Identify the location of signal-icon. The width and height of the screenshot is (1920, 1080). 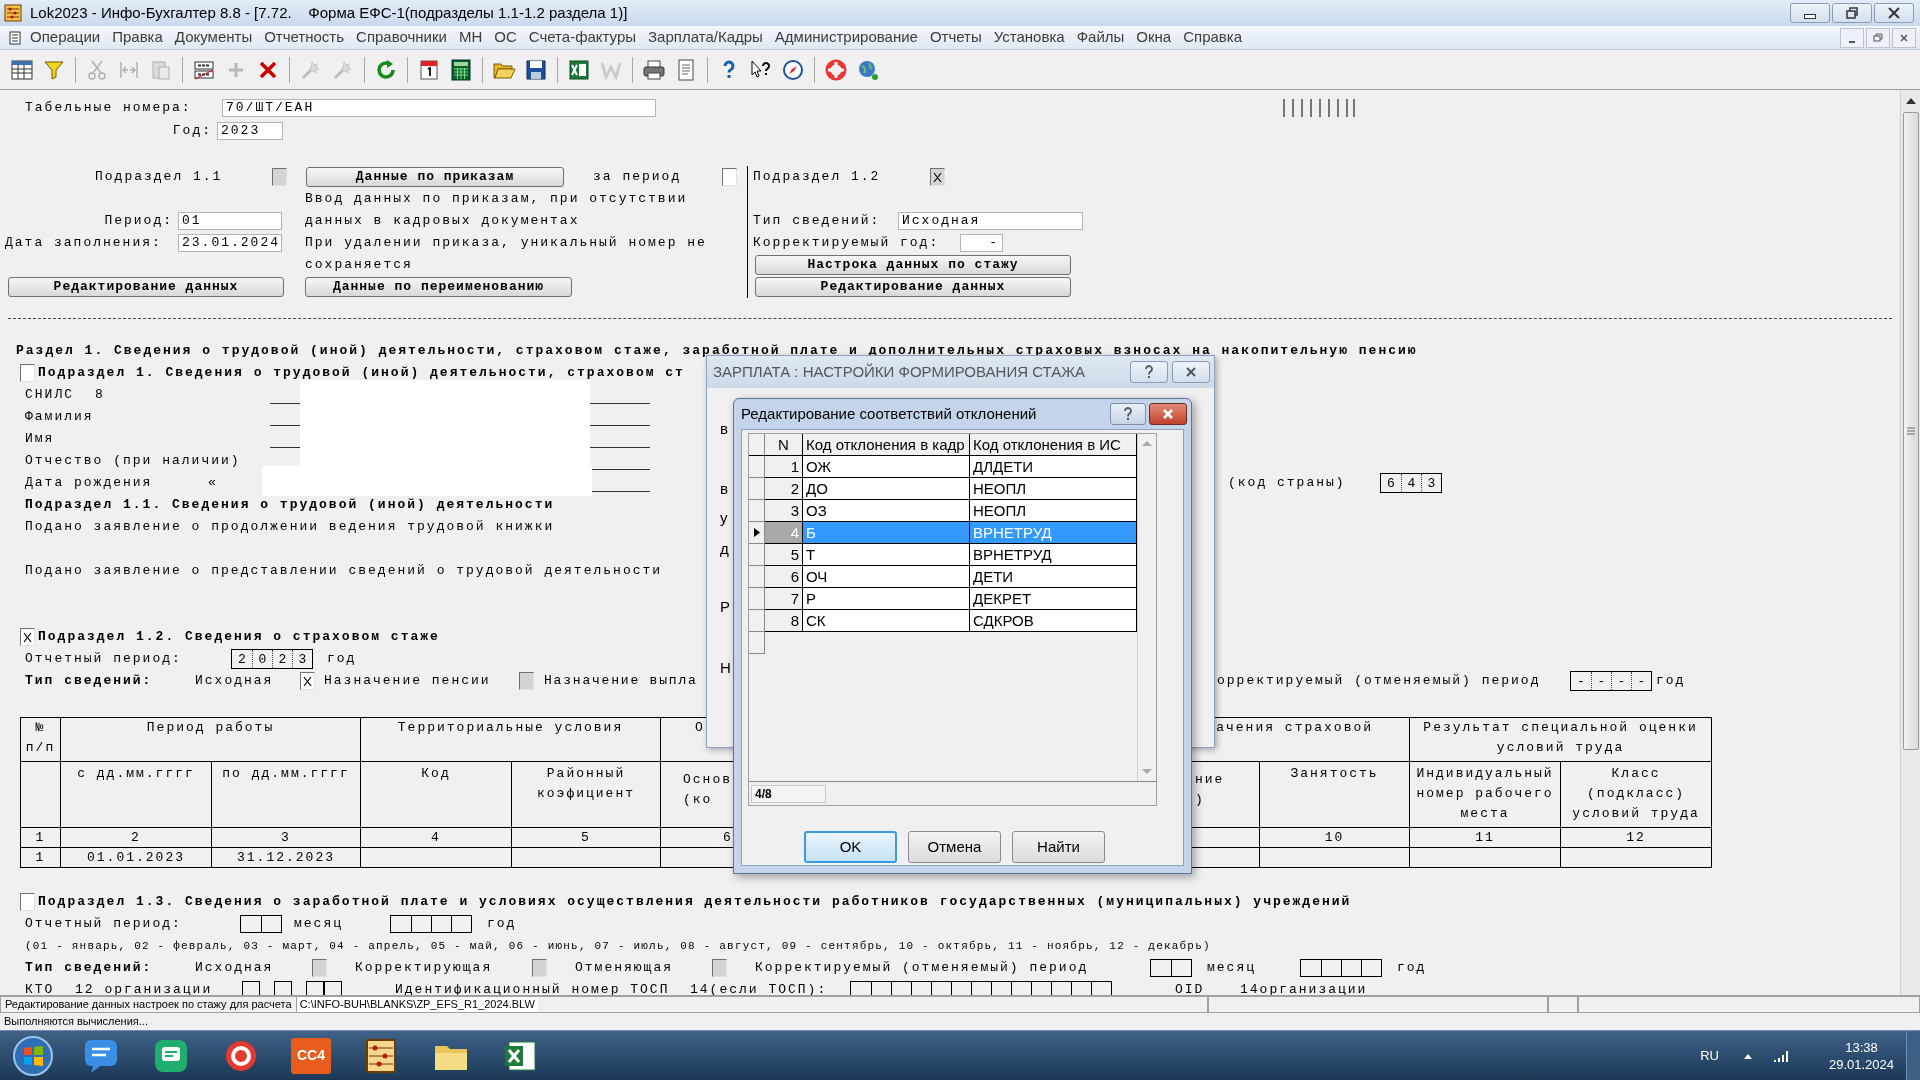
(1780, 1055).